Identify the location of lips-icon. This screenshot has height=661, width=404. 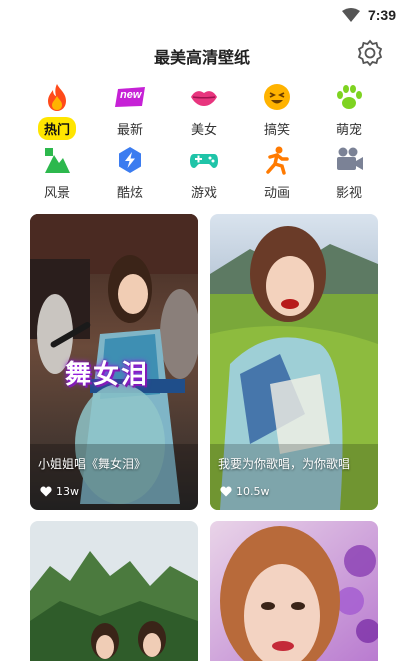
(204, 98).